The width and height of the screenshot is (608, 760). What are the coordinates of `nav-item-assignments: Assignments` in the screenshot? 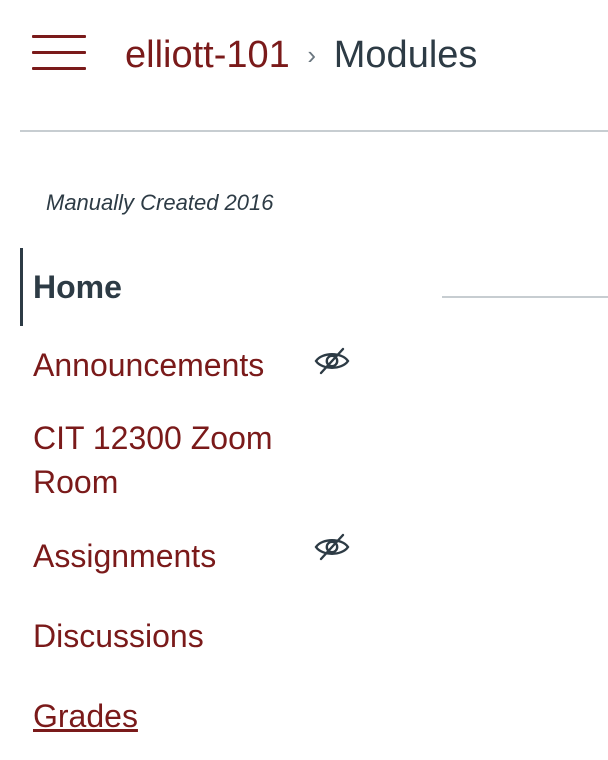 It's located at (220, 556).